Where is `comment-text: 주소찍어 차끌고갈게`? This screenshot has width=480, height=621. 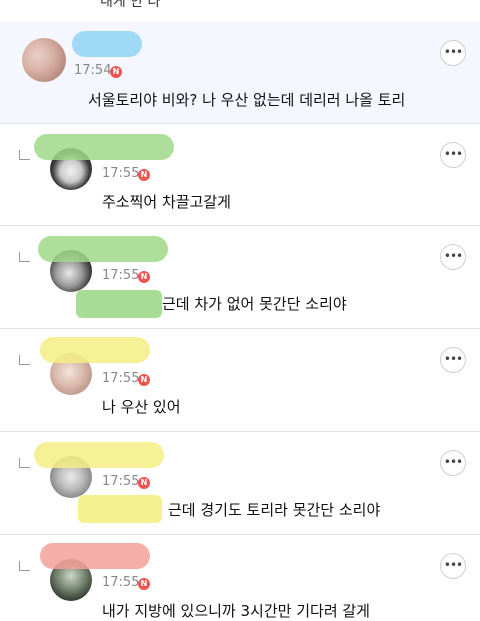 comment-text: 주소찍어 차끌고갈게 is located at coordinates (166, 202).